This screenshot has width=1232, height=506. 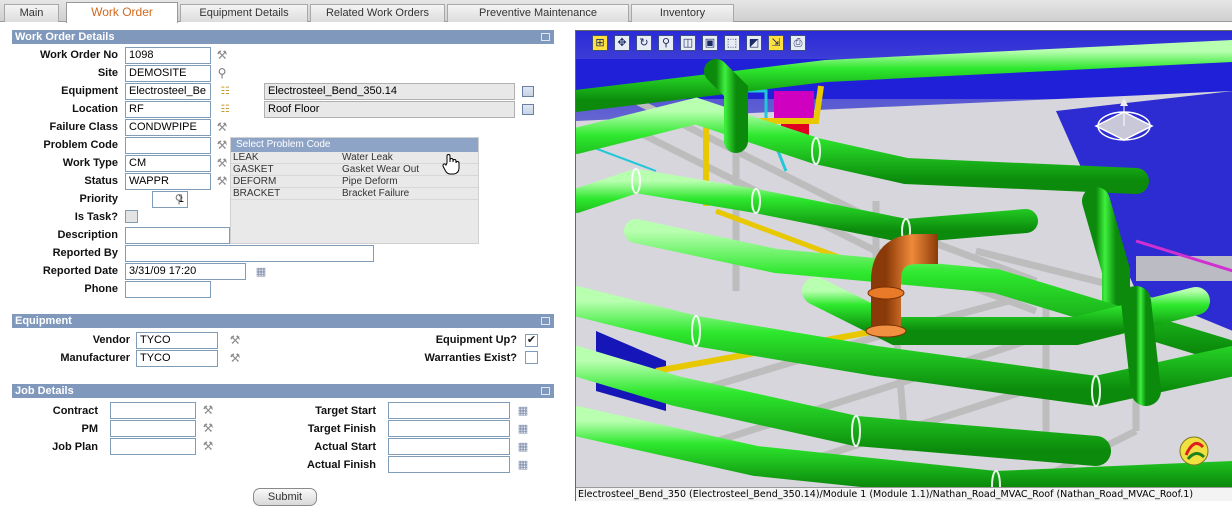 What do you see at coordinates (153, 428) in the screenshot?
I see `pm-field` at bounding box center [153, 428].